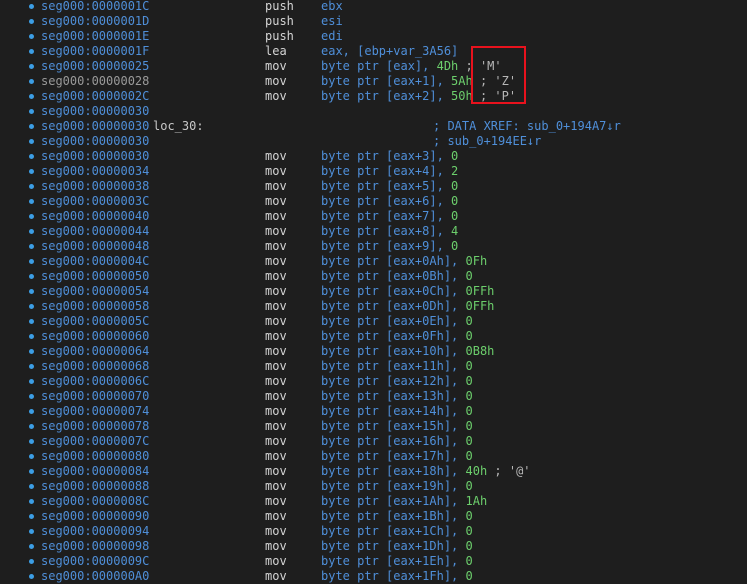 The image size is (747, 584). I want to click on line-address: seg000:0000003C, so click(95, 201).